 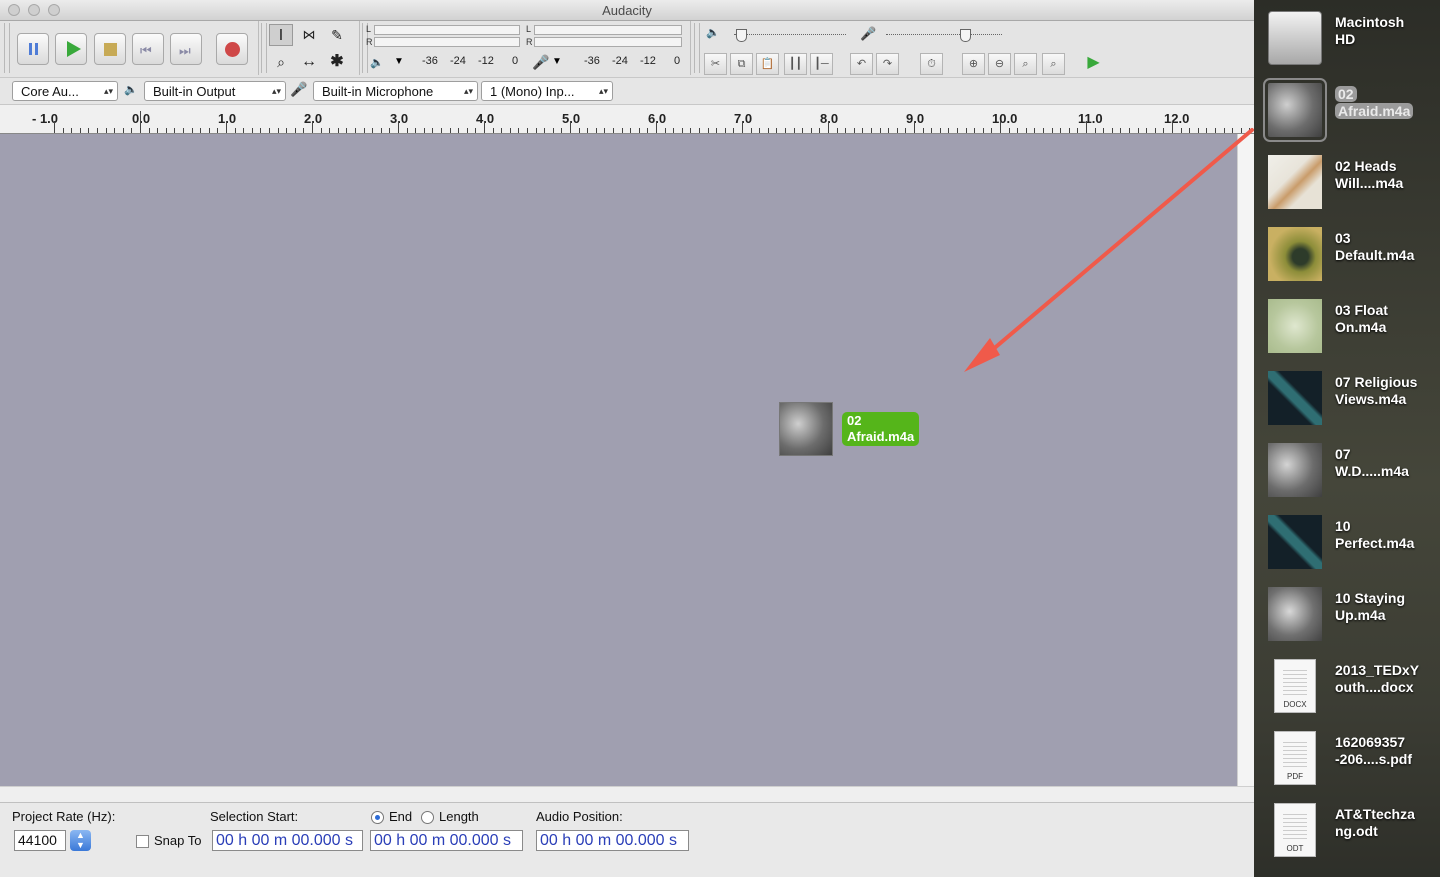 I want to click on rec-meter-right, so click(x=608, y=42).